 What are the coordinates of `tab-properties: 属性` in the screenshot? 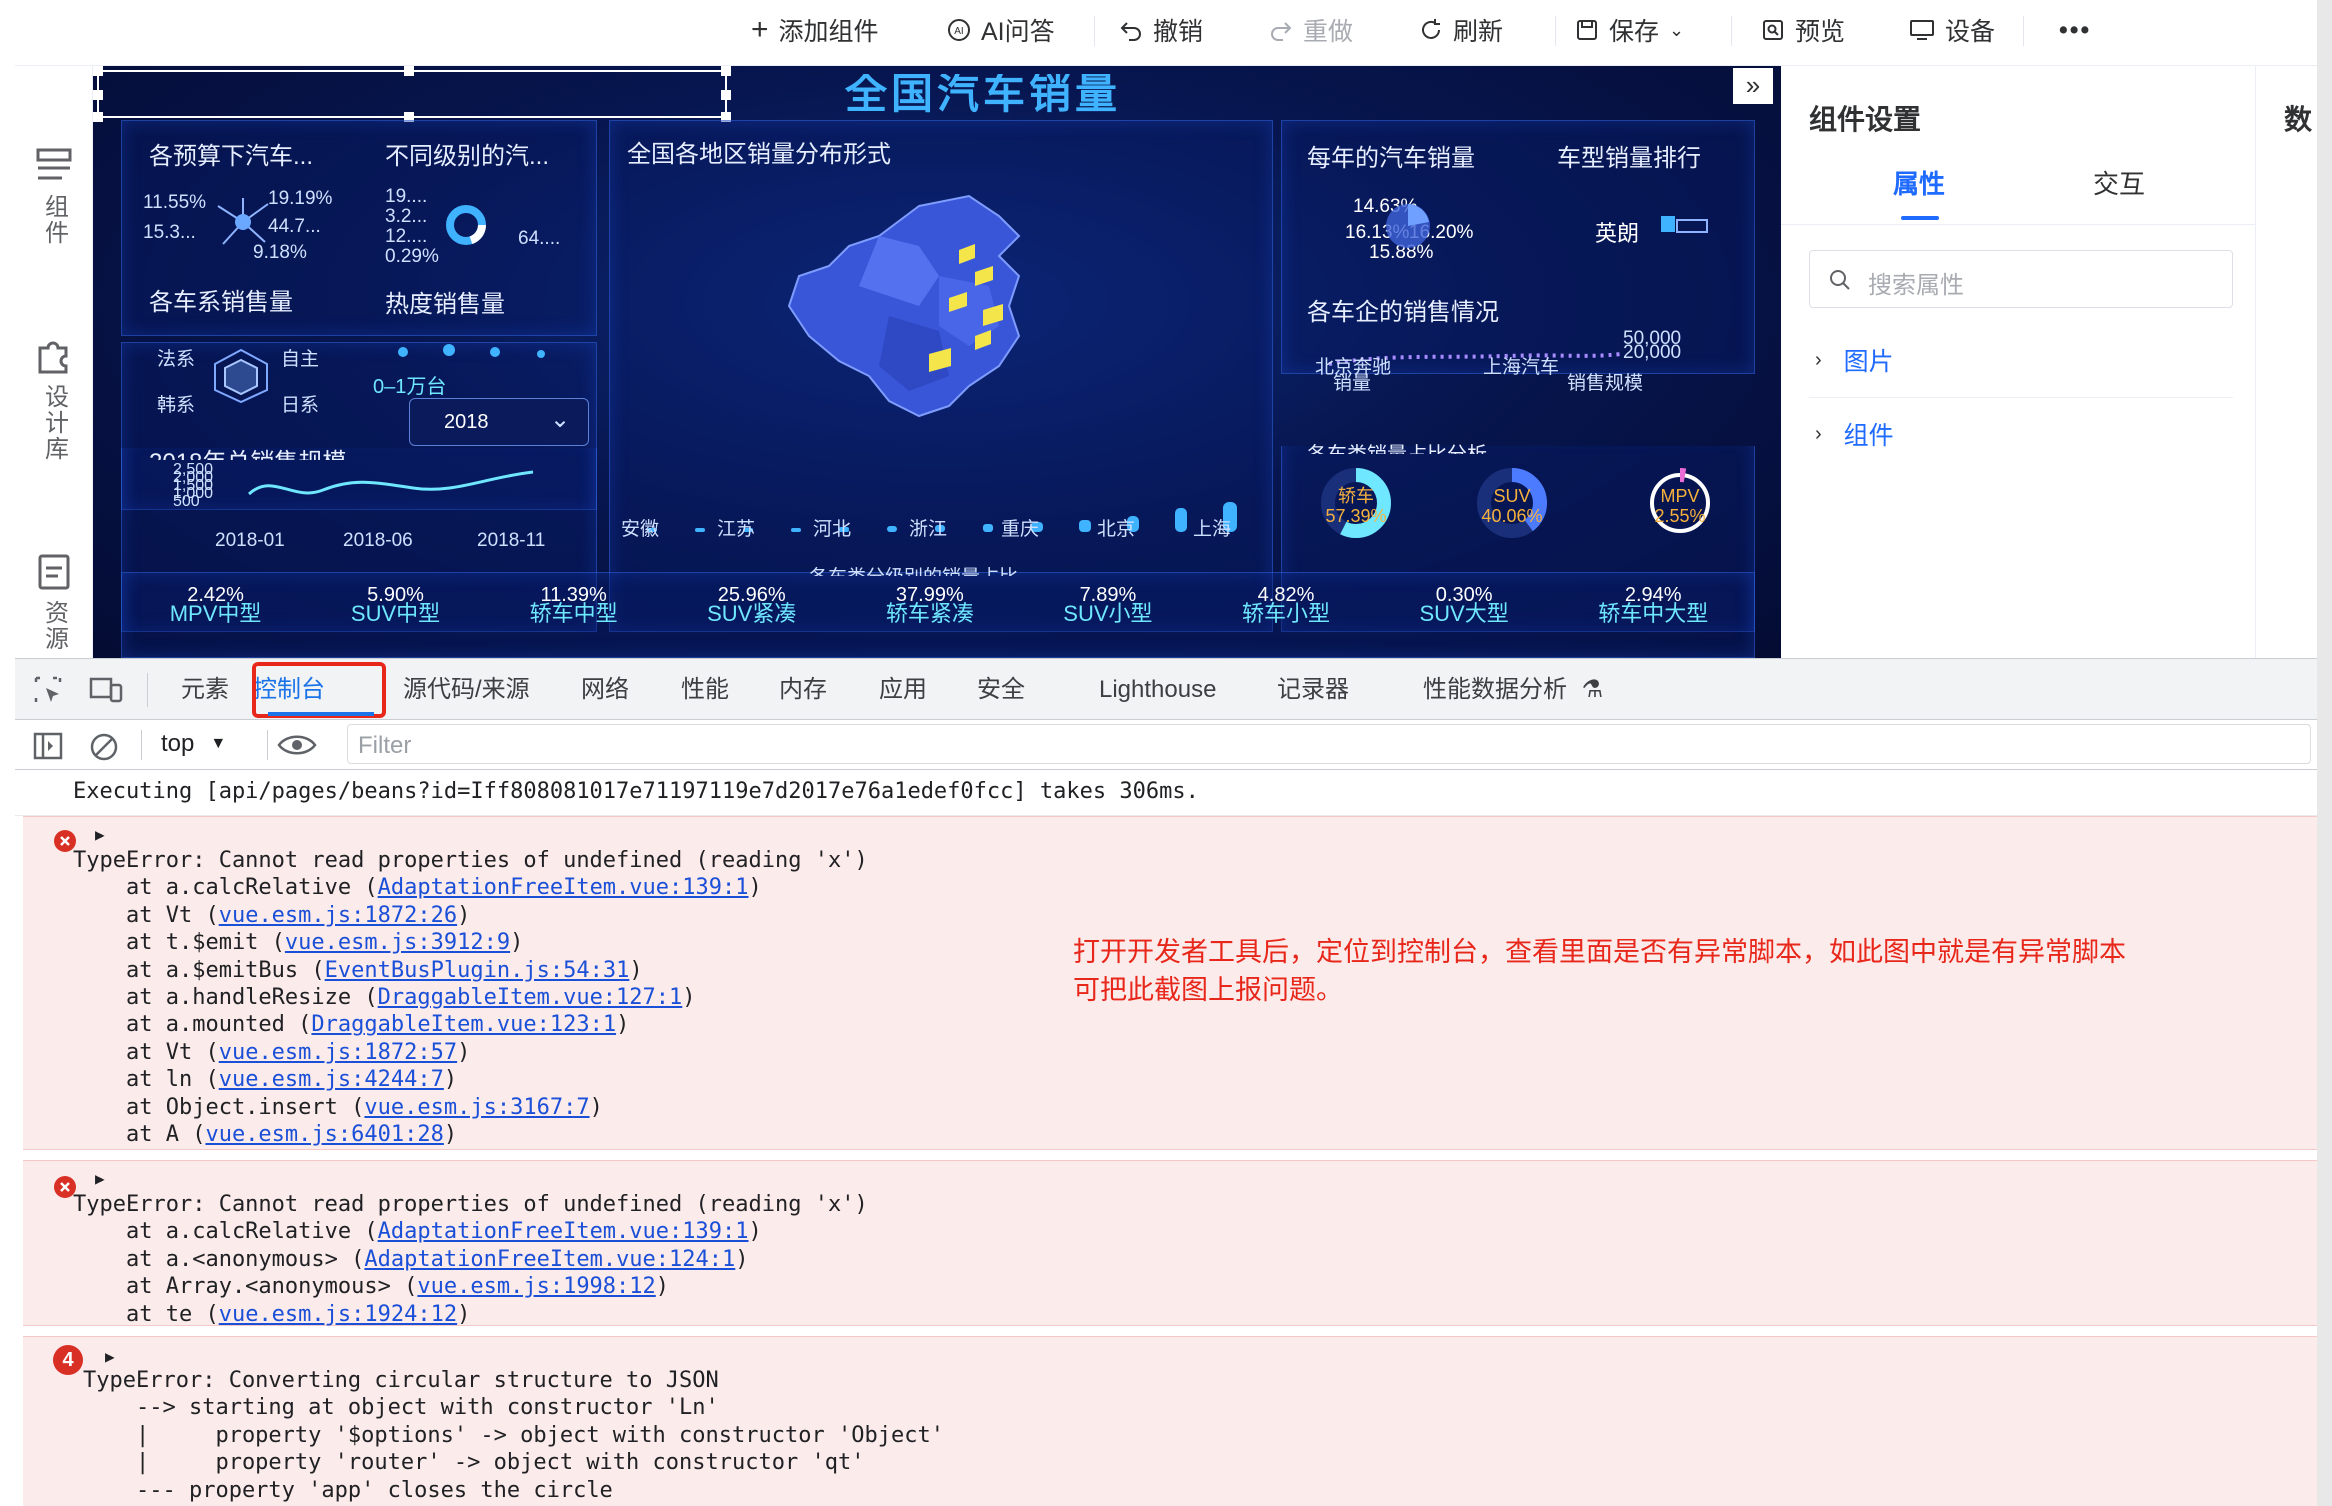 It's located at (1919, 182).